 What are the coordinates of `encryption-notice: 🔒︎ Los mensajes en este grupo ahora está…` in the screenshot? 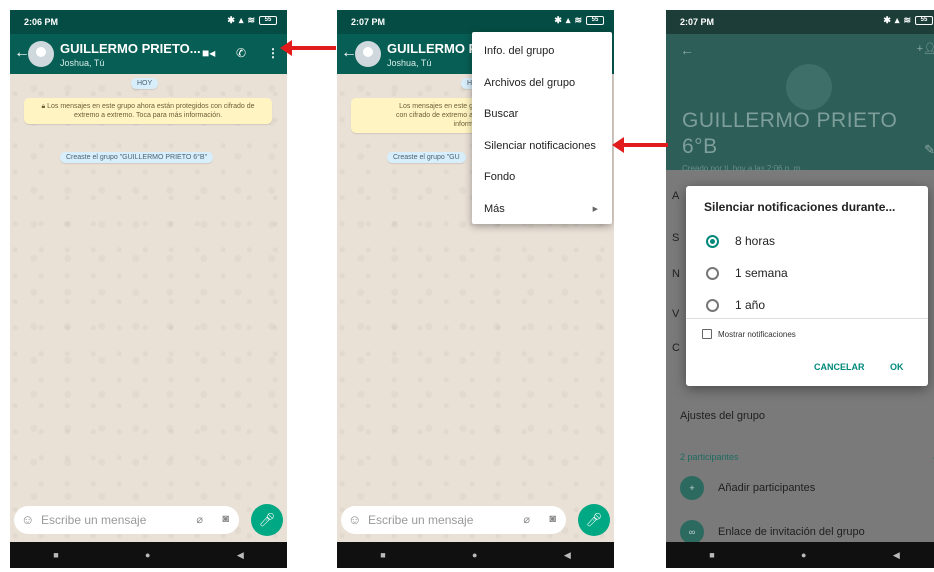 It's located at (148, 111).